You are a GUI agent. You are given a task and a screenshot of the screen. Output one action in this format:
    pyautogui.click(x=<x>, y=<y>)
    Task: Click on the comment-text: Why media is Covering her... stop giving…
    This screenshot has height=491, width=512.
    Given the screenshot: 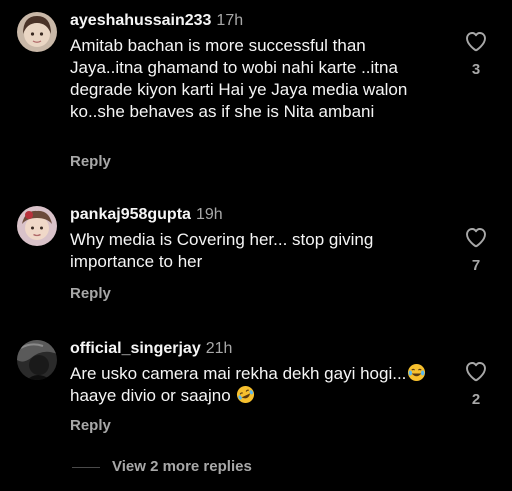 What is the action you would take?
    pyautogui.click(x=222, y=250)
    